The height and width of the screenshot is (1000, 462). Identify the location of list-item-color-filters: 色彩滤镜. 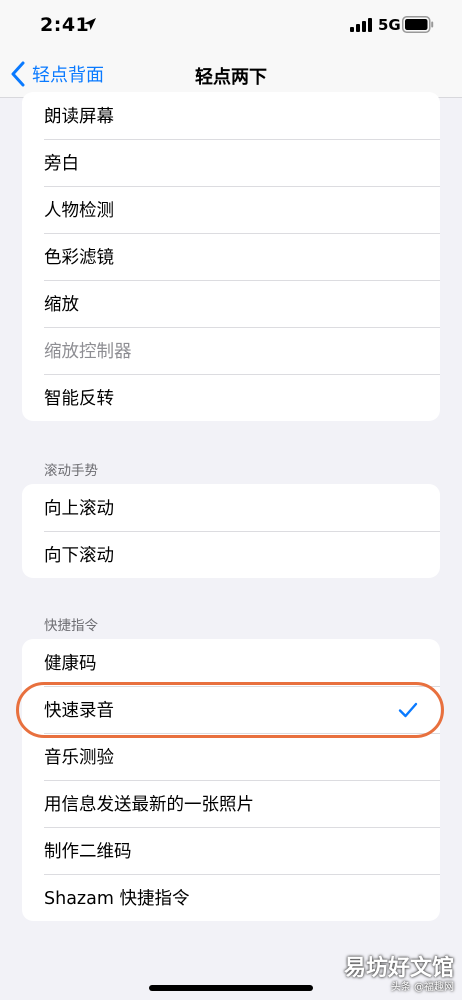
(231, 256).